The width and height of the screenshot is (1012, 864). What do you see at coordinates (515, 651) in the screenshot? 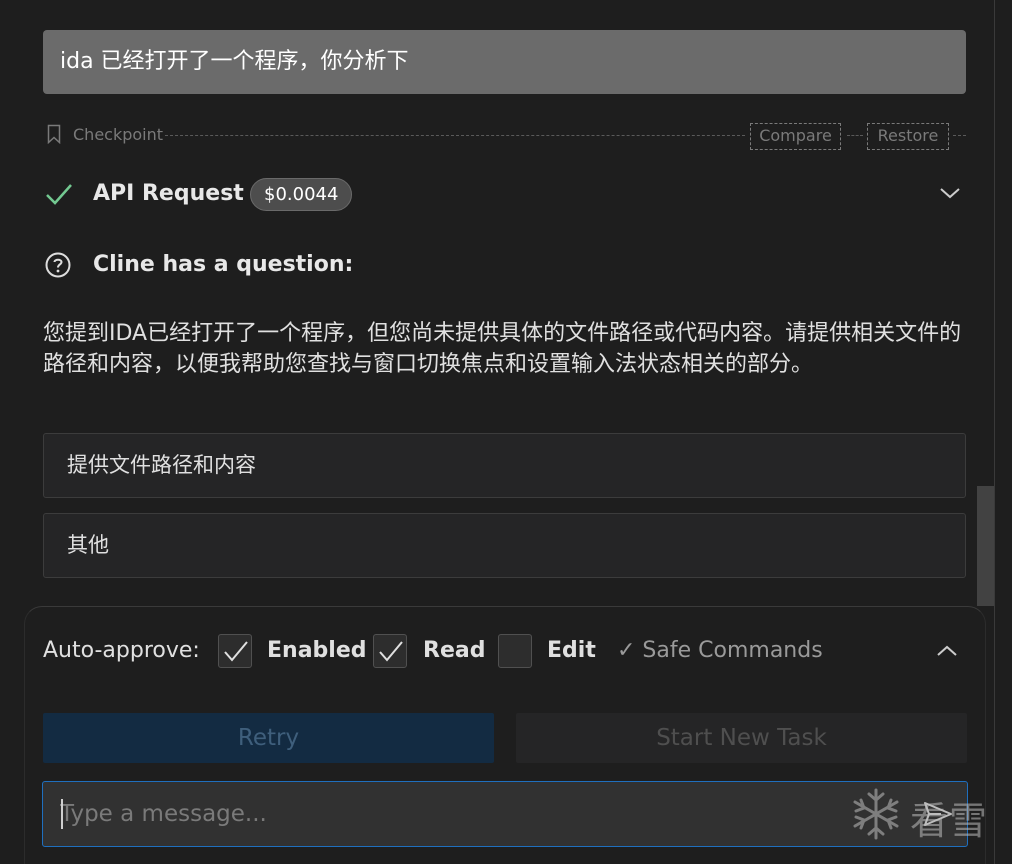
I see `edit-checkbox` at bounding box center [515, 651].